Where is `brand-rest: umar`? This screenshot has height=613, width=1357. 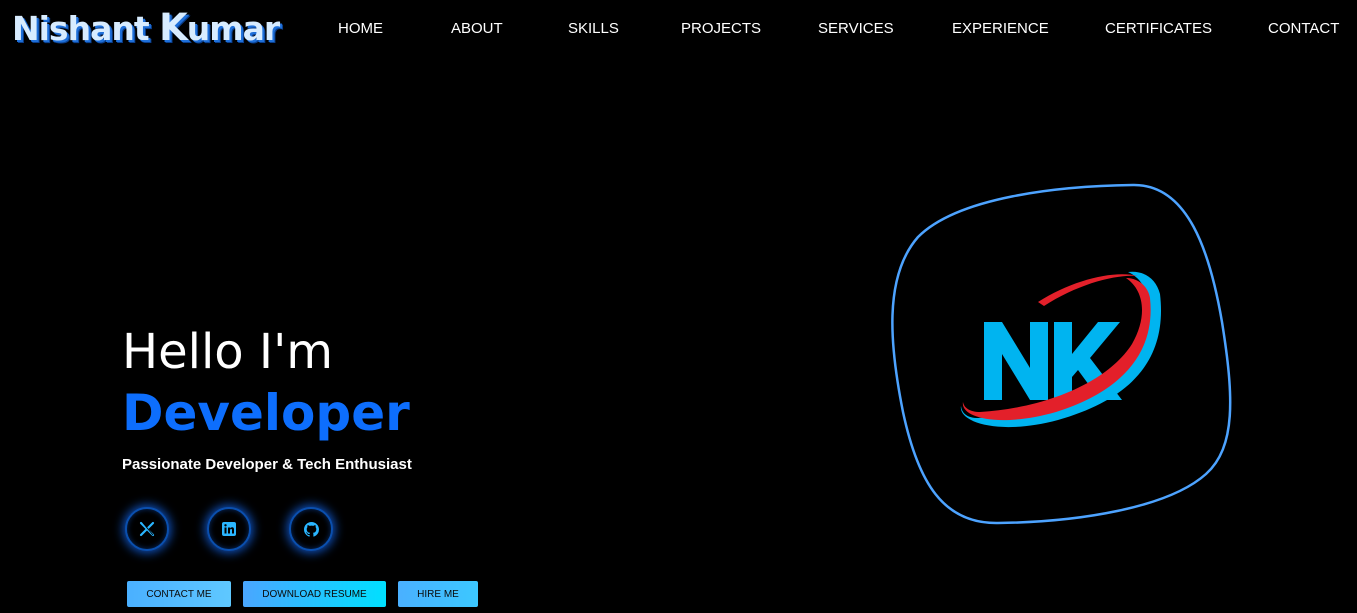
brand-rest: umar is located at coordinates (233, 28).